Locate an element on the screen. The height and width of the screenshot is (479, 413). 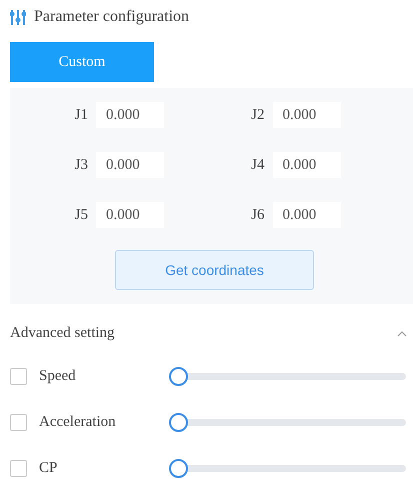
caret-icon is located at coordinates (402, 333).